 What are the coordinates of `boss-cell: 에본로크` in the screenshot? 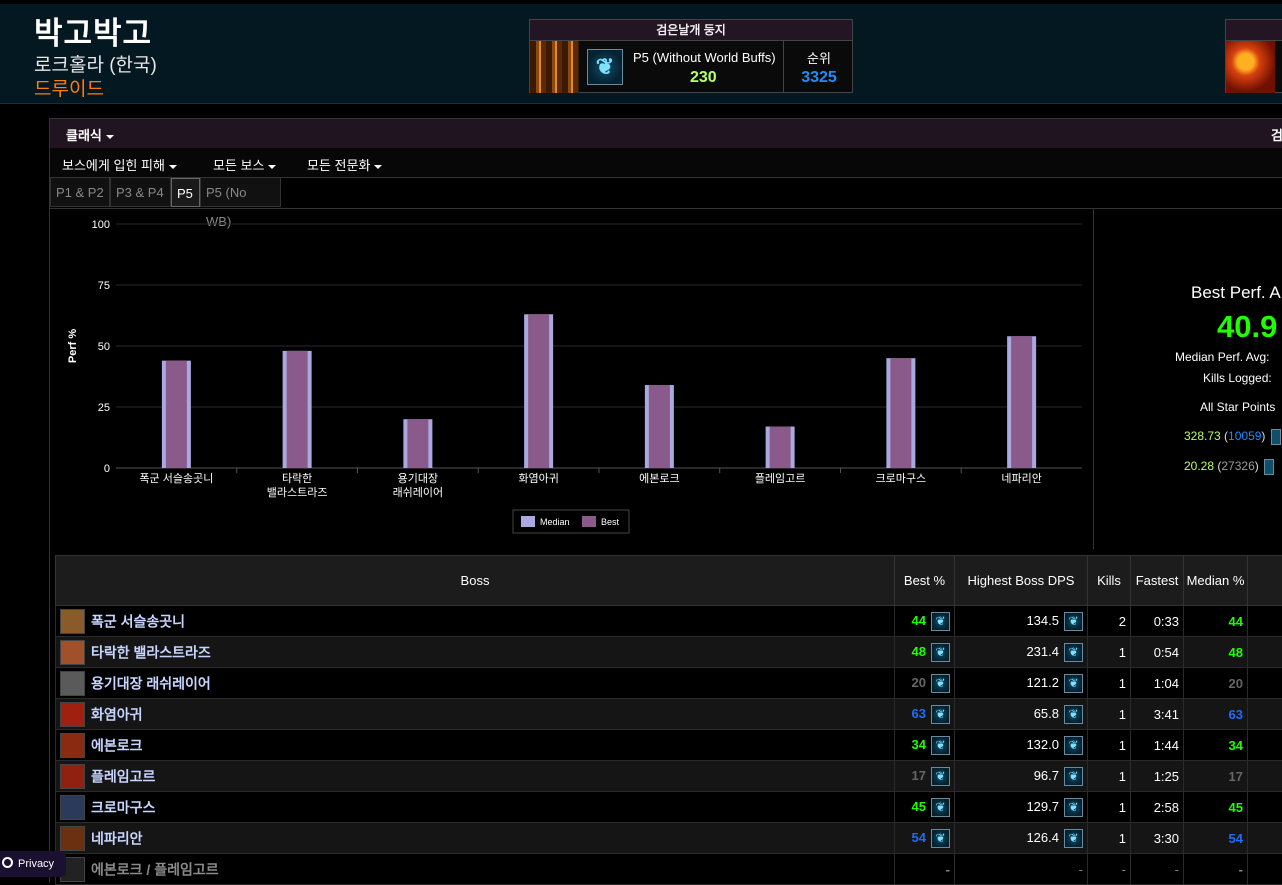 It's located at (475, 745).